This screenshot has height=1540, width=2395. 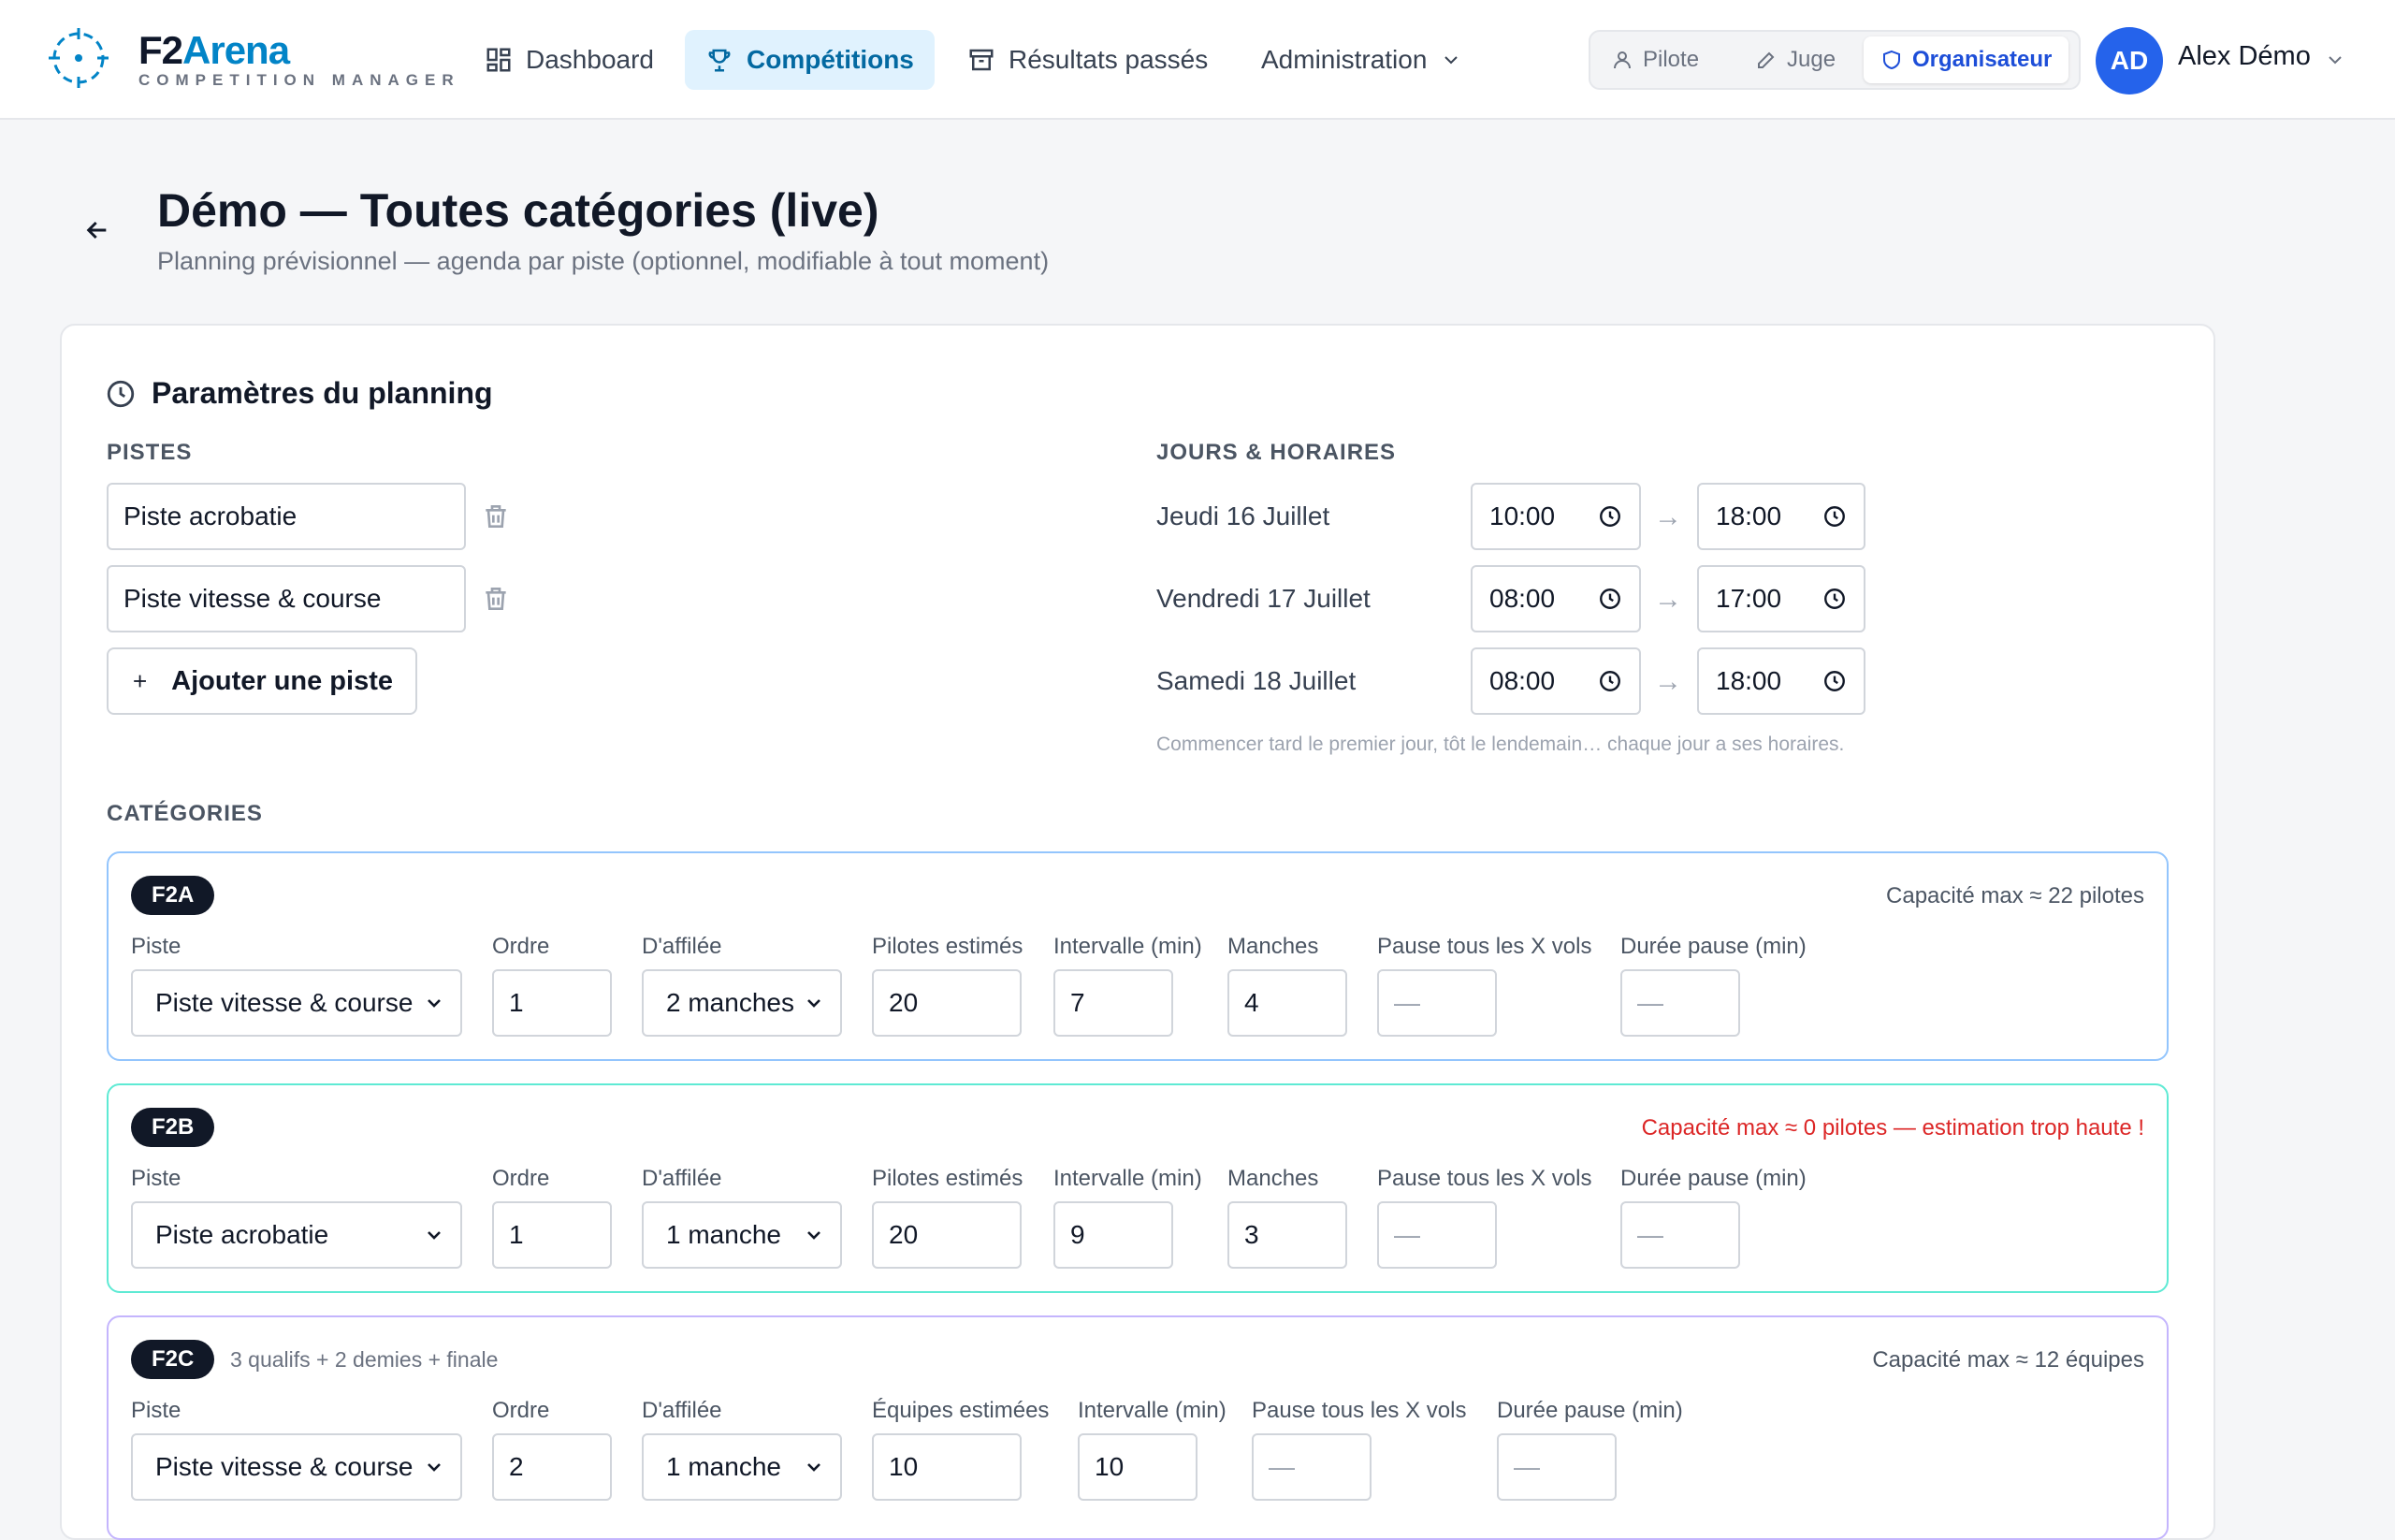 I want to click on interval-input: 10, so click(x=1138, y=1467).